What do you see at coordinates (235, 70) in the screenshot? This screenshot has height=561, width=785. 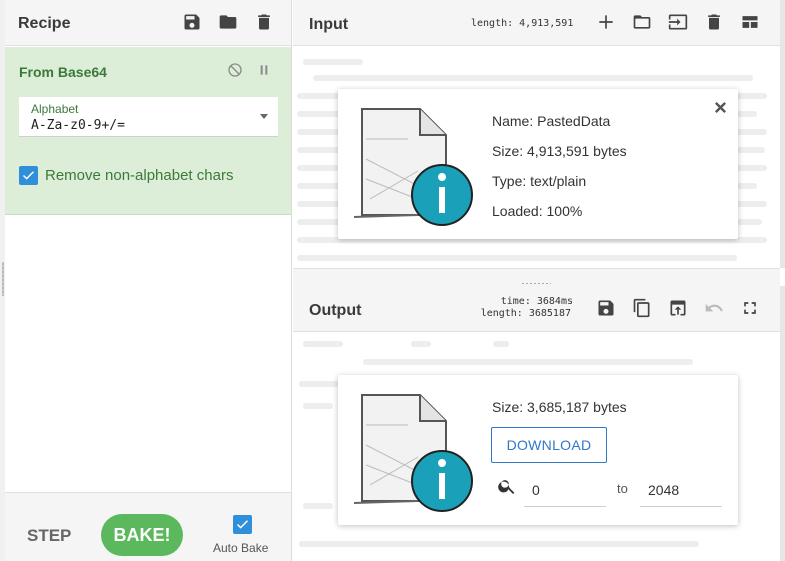 I see `disable-icon` at bounding box center [235, 70].